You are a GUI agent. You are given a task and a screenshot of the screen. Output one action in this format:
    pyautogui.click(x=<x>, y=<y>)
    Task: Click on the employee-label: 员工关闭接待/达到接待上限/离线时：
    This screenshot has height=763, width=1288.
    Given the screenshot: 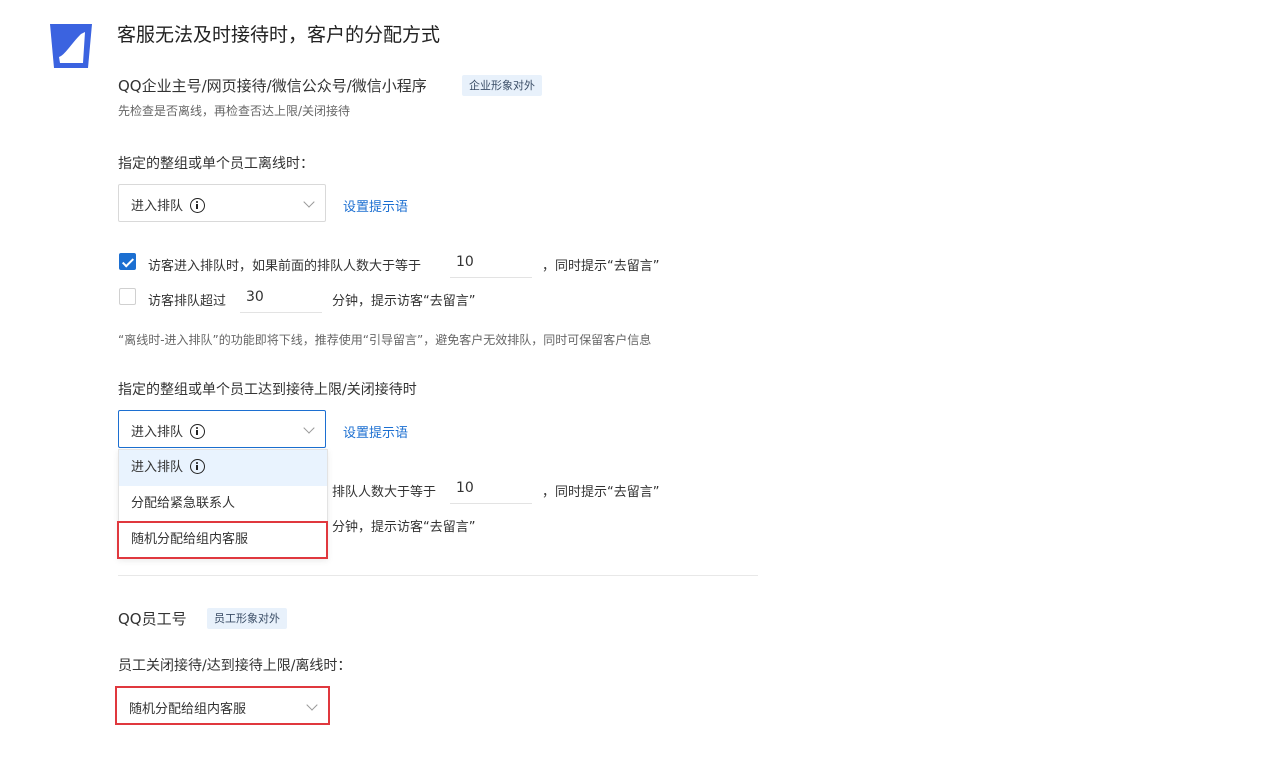 What is the action you would take?
    pyautogui.click(x=235, y=666)
    